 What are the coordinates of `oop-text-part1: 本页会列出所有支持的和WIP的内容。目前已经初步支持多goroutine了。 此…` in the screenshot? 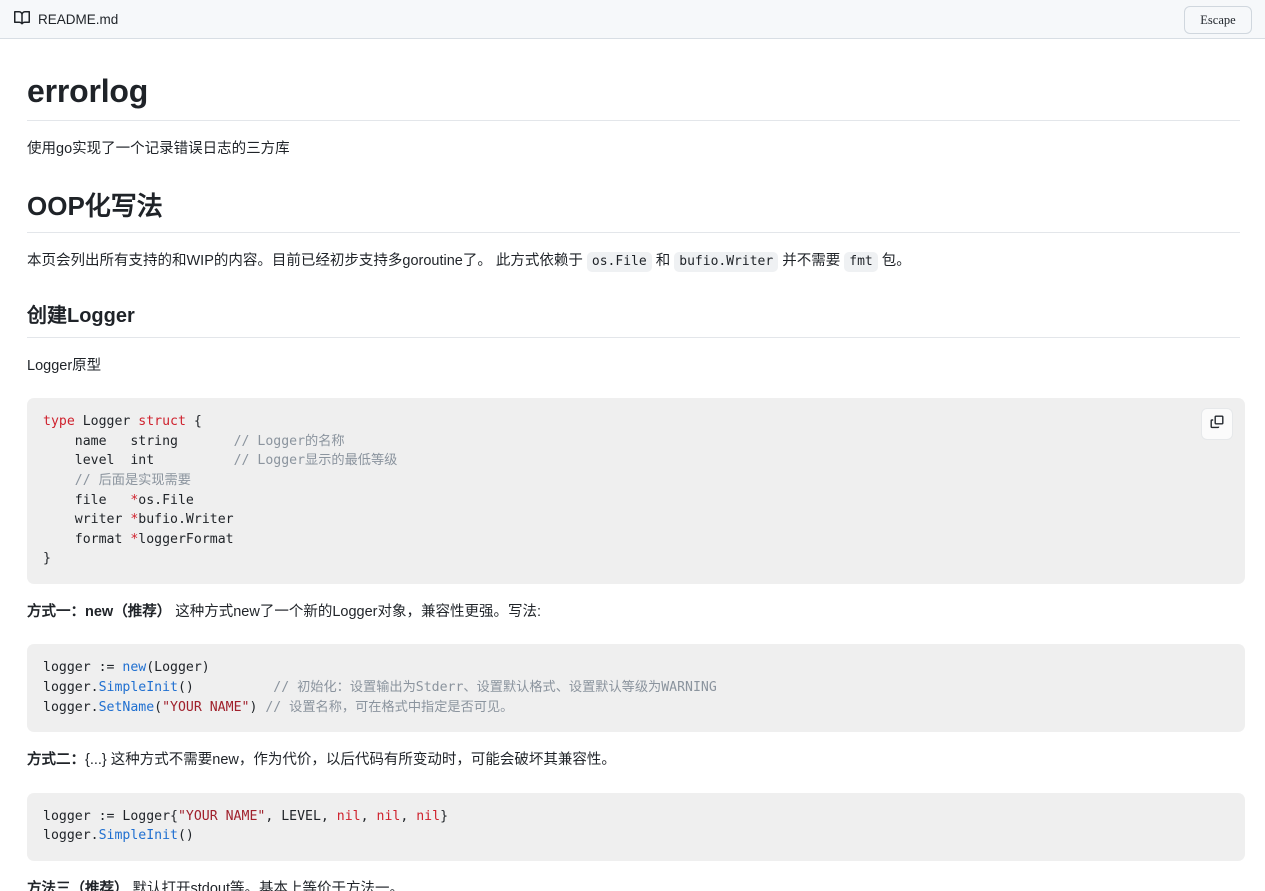 It's located at (307, 261).